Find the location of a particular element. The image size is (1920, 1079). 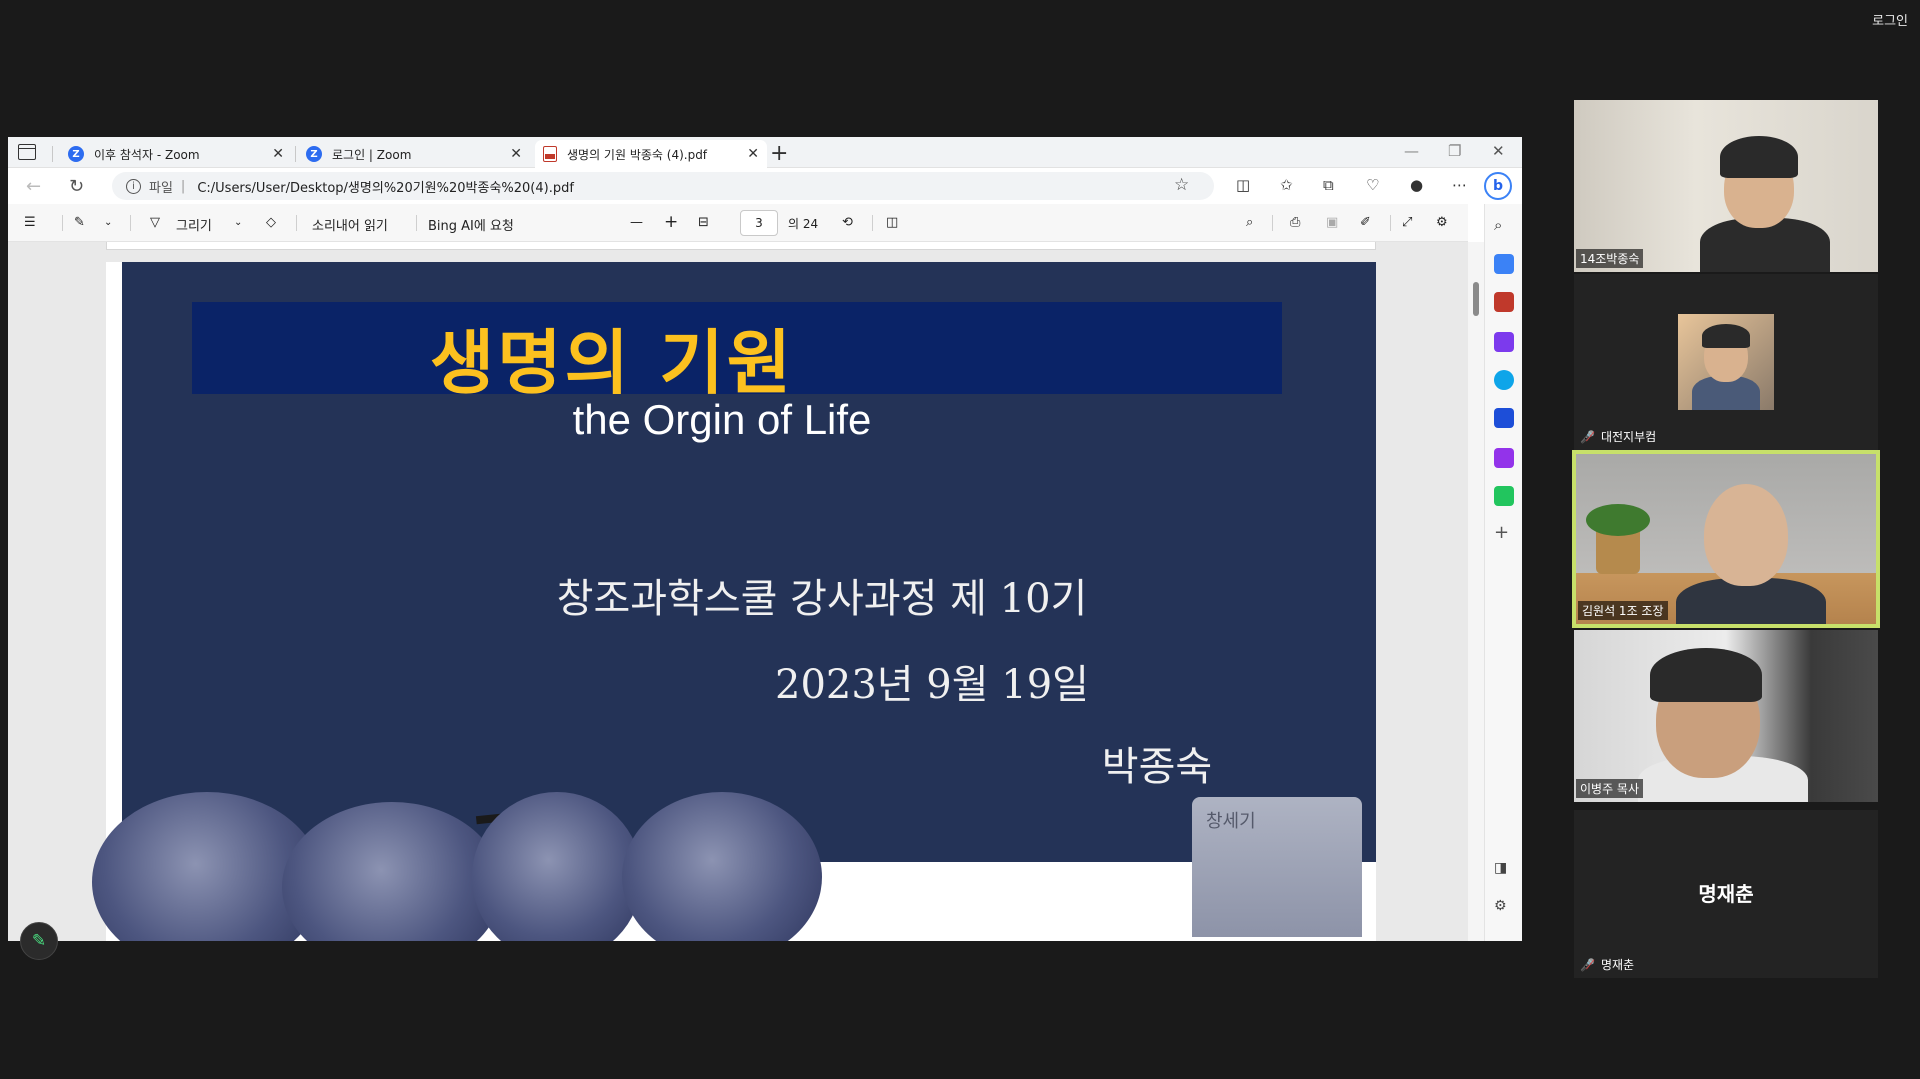

muted-mic-icon: 🎤̸ is located at coordinates (1587, 964).